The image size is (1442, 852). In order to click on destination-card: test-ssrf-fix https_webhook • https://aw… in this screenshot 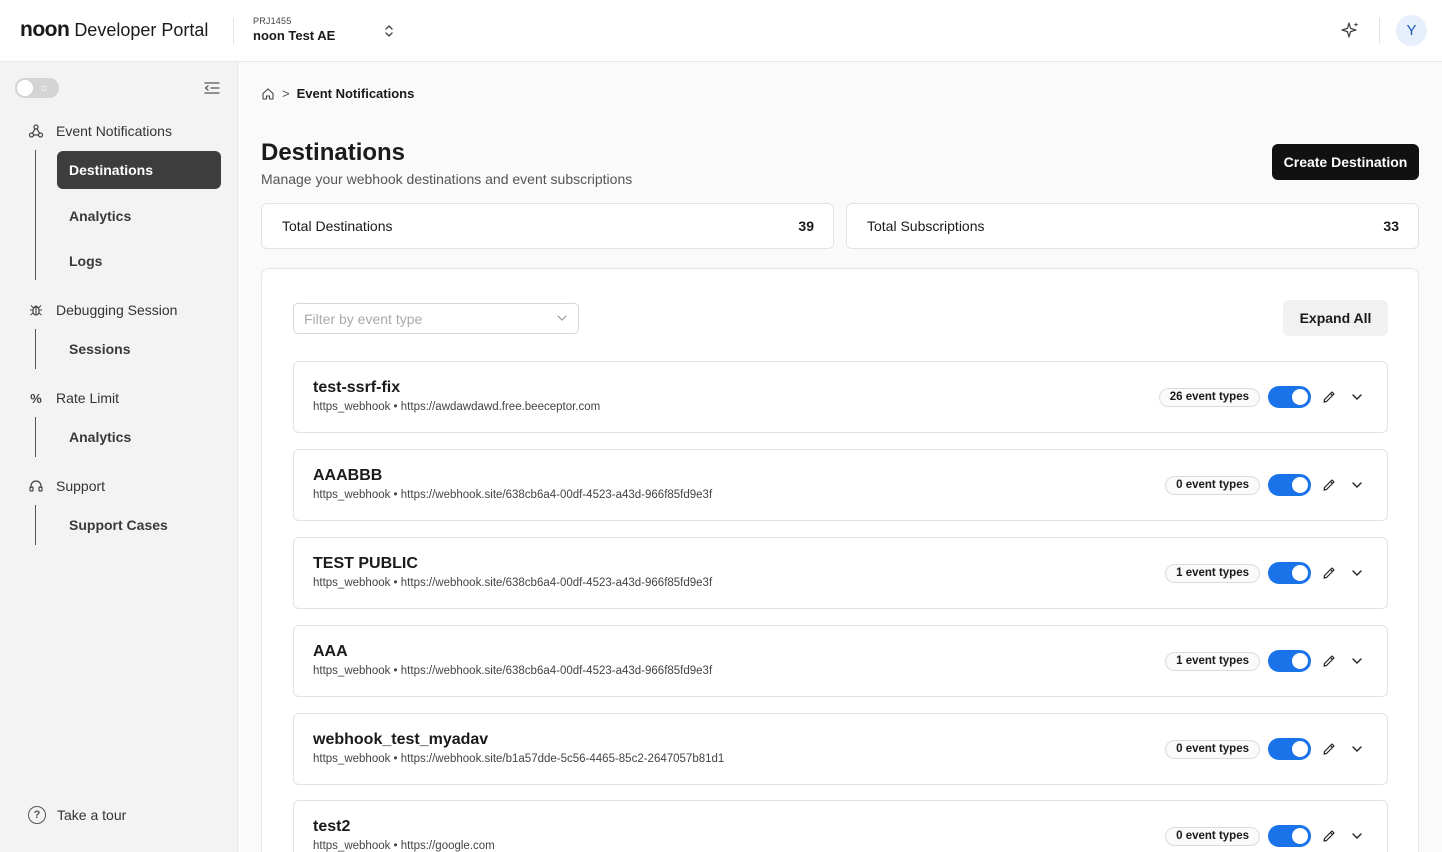, I will do `click(840, 397)`.